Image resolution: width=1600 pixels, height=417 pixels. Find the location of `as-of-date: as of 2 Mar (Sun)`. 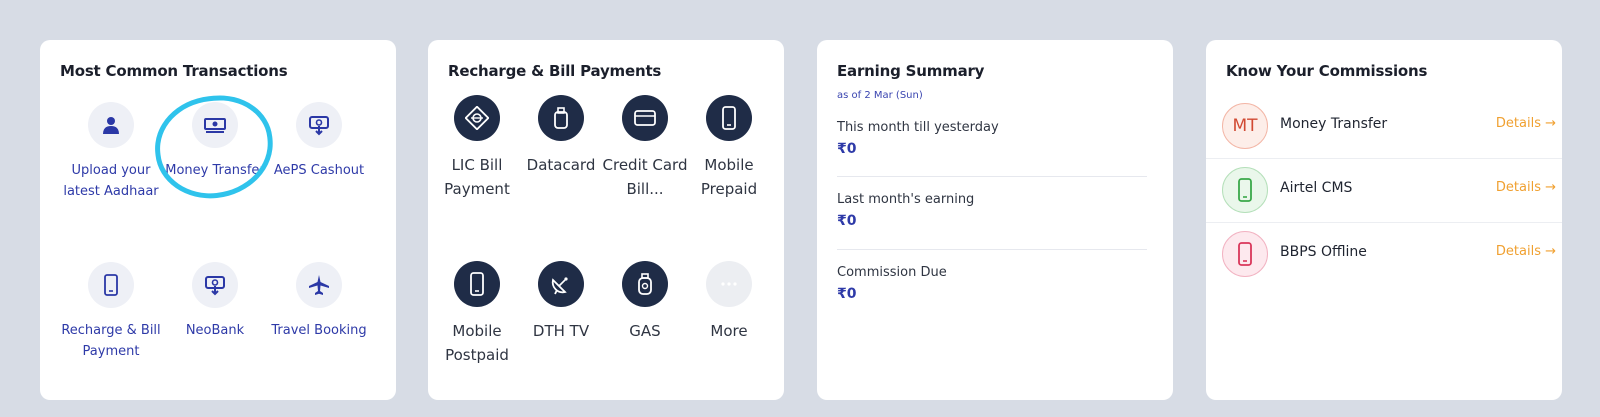

as-of-date: as of 2 Mar (Sun) is located at coordinates (880, 95).